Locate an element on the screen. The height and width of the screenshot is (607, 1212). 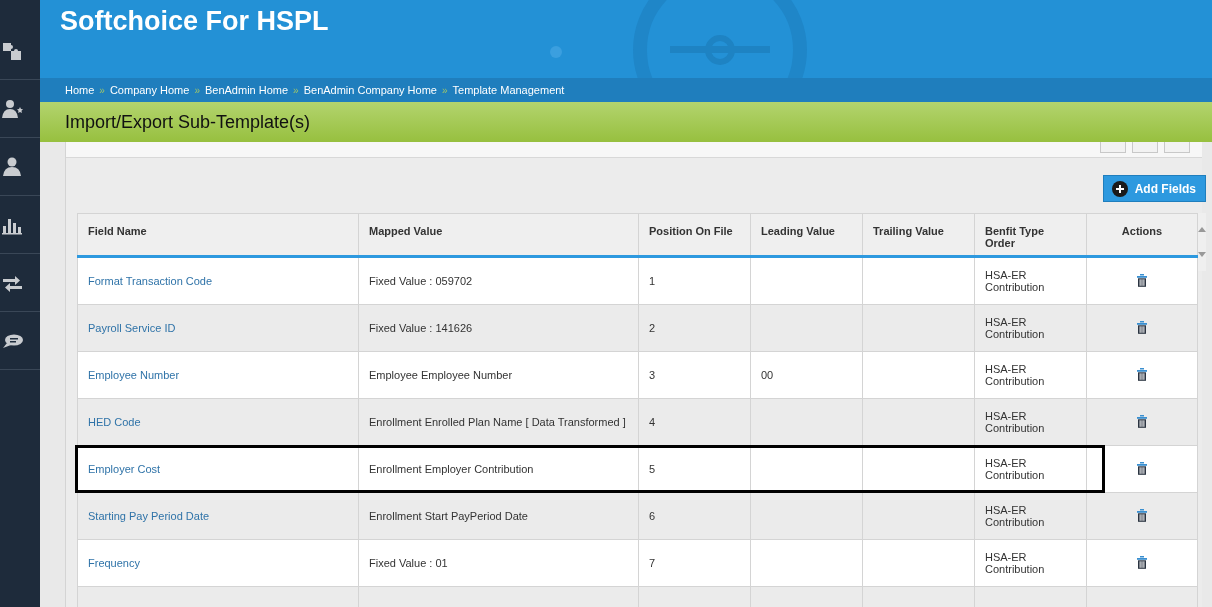
table-cell: 3 is located at coordinates (694, 375).